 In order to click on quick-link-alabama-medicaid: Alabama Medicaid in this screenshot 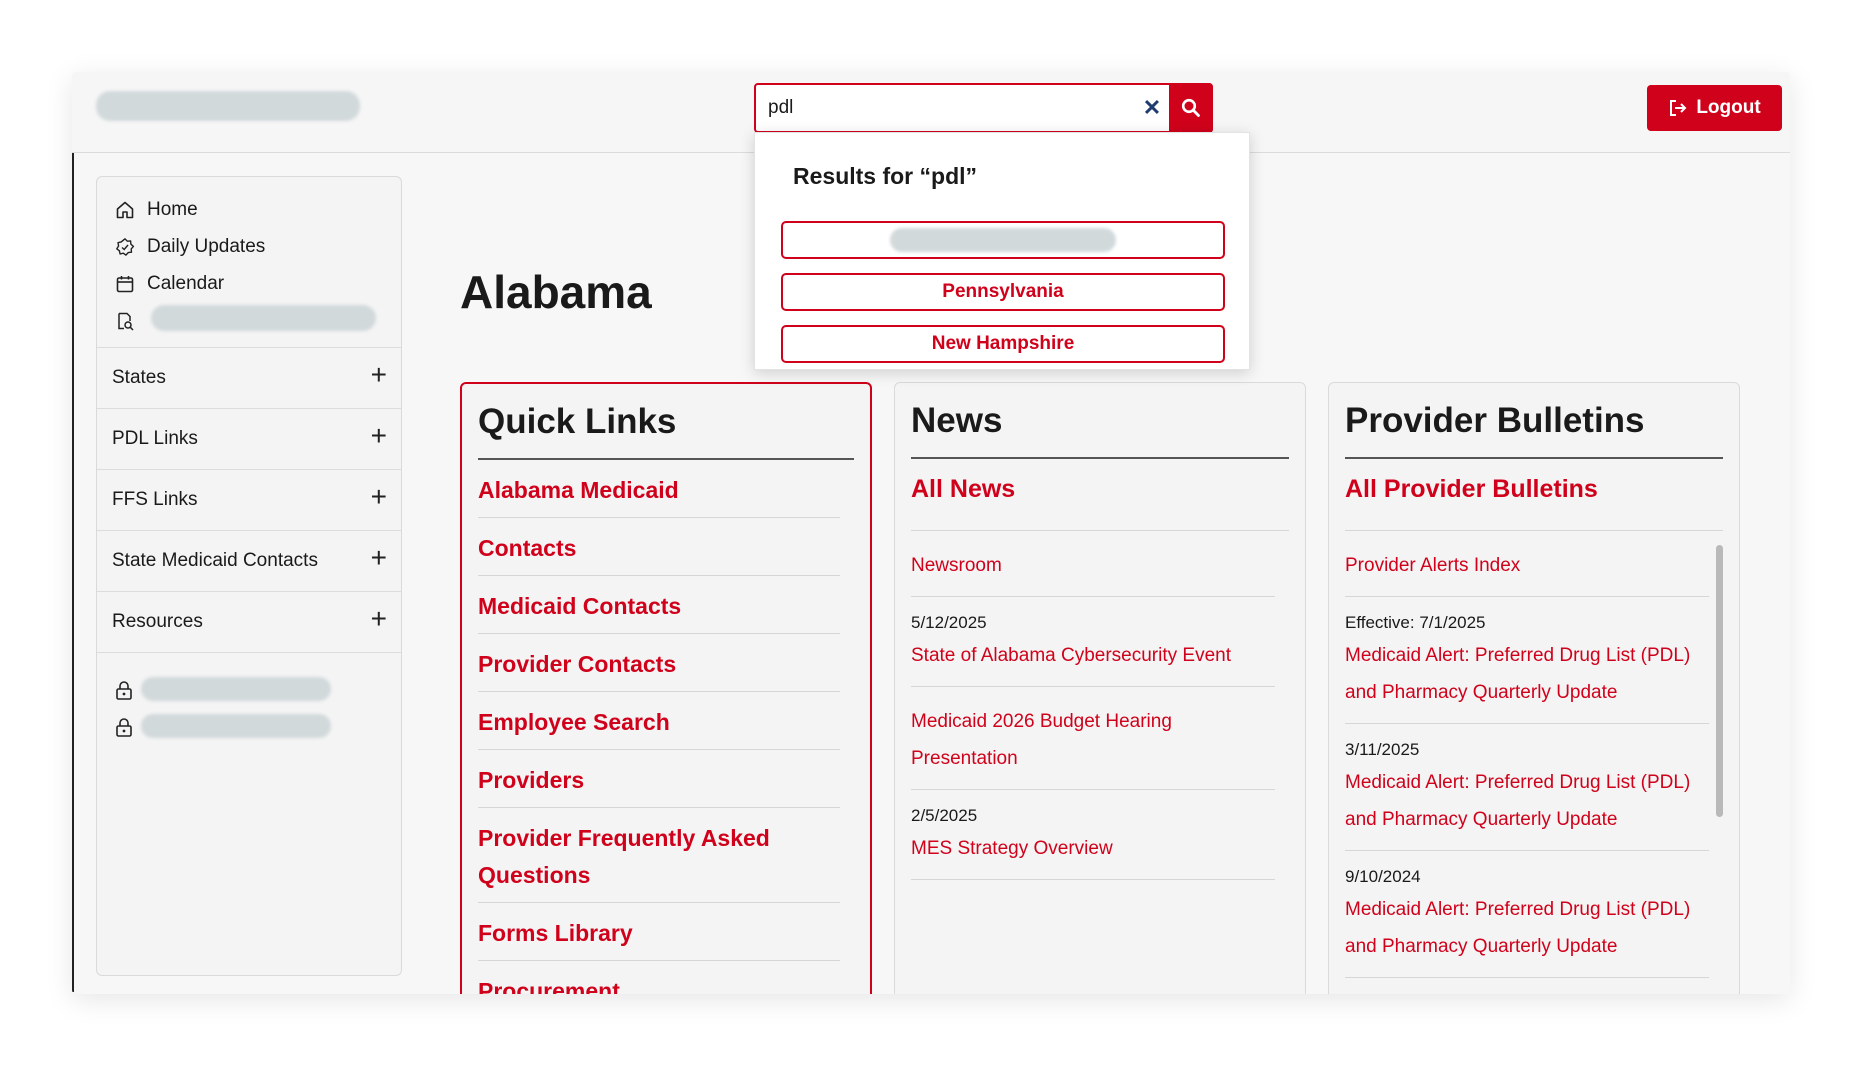, I will do `click(659, 489)`.